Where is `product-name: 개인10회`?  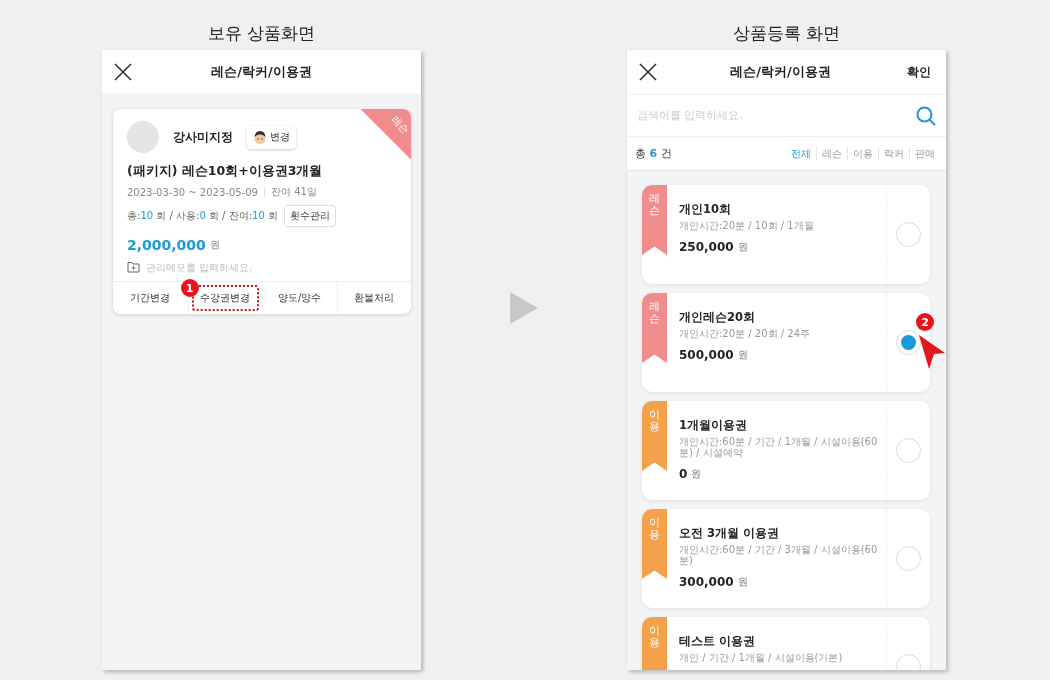 product-name: 개인10회 is located at coordinates (705, 209).